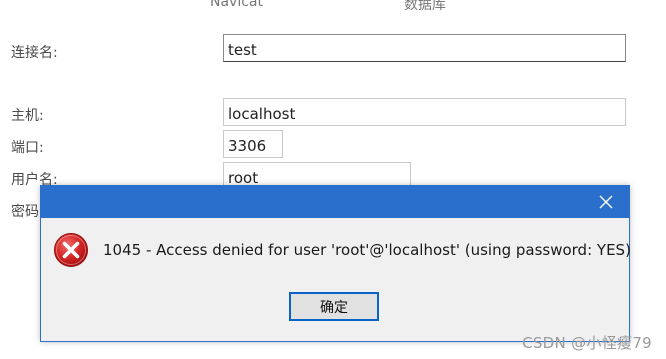 The image size is (666, 359). Describe the element at coordinates (71, 250) in the screenshot. I see `error-icon` at that location.